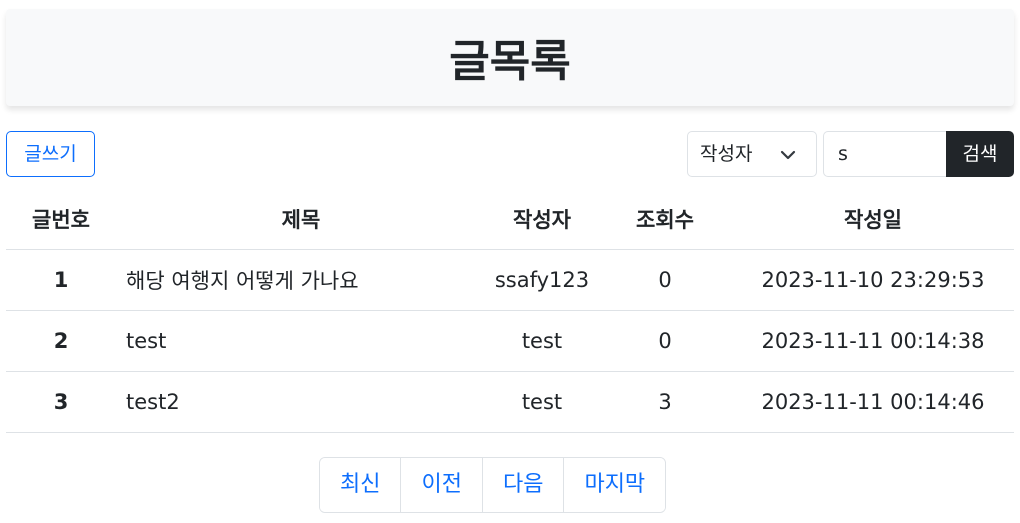 The image size is (1020, 523). What do you see at coordinates (873, 280) in the screenshot?
I see `cell-date: 2023-11-10 23:29:53` at bounding box center [873, 280].